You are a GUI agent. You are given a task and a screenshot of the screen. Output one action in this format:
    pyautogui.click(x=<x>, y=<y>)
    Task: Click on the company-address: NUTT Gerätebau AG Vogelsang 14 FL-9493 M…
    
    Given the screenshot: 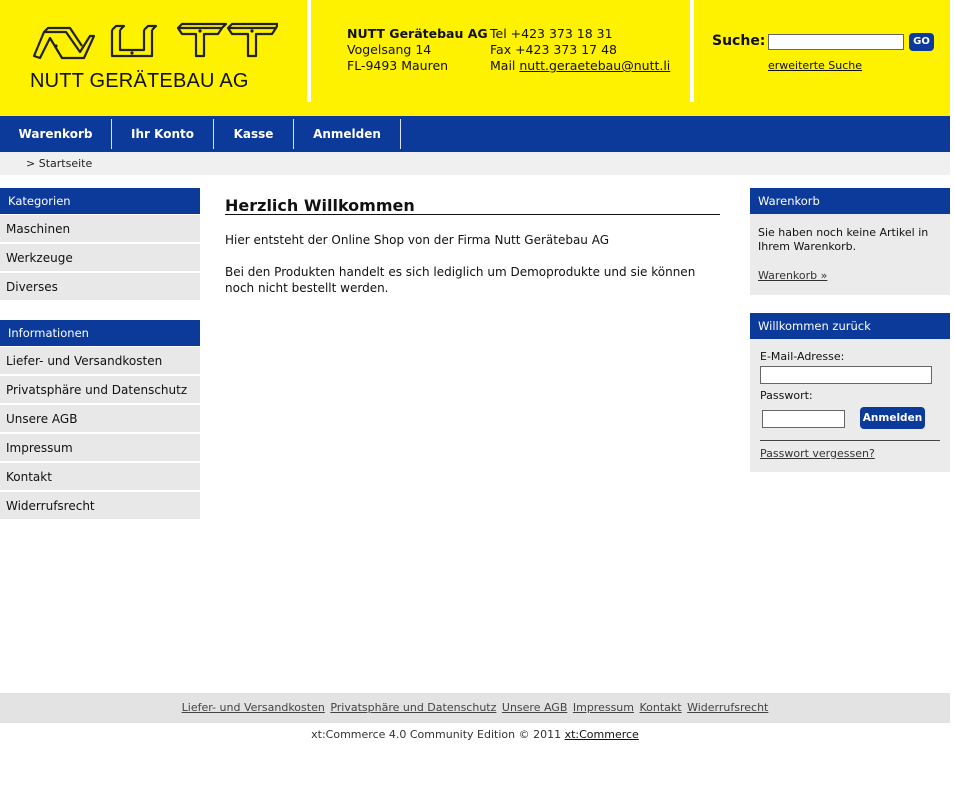 What is the action you would take?
    pyautogui.click(x=417, y=50)
    